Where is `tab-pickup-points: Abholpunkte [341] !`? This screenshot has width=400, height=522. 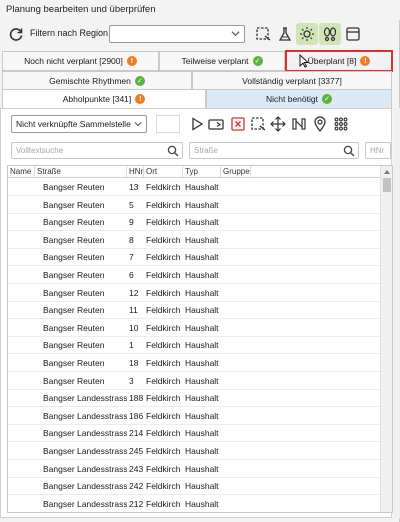 tab-pickup-points: Abholpunkte [341] ! is located at coordinates (104, 99).